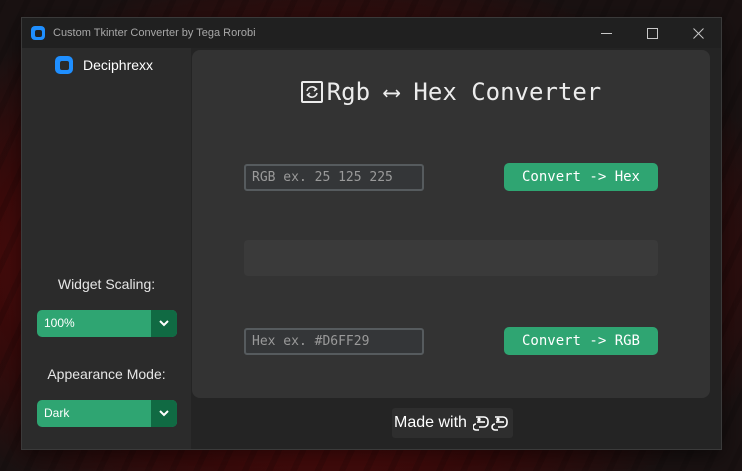  What do you see at coordinates (64, 65) in the screenshot?
I see `brand-logo-icon` at bounding box center [64, 65].